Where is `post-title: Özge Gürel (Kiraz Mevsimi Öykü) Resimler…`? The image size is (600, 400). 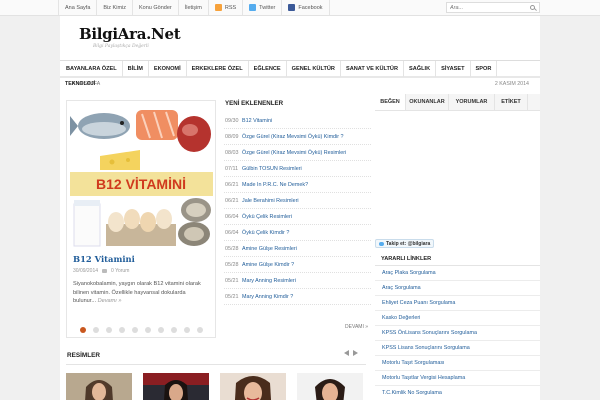
post-title: Özge Gürel (Kiraz Mevsimi Öykü) Resimler… is located at coordinates (294, 153).